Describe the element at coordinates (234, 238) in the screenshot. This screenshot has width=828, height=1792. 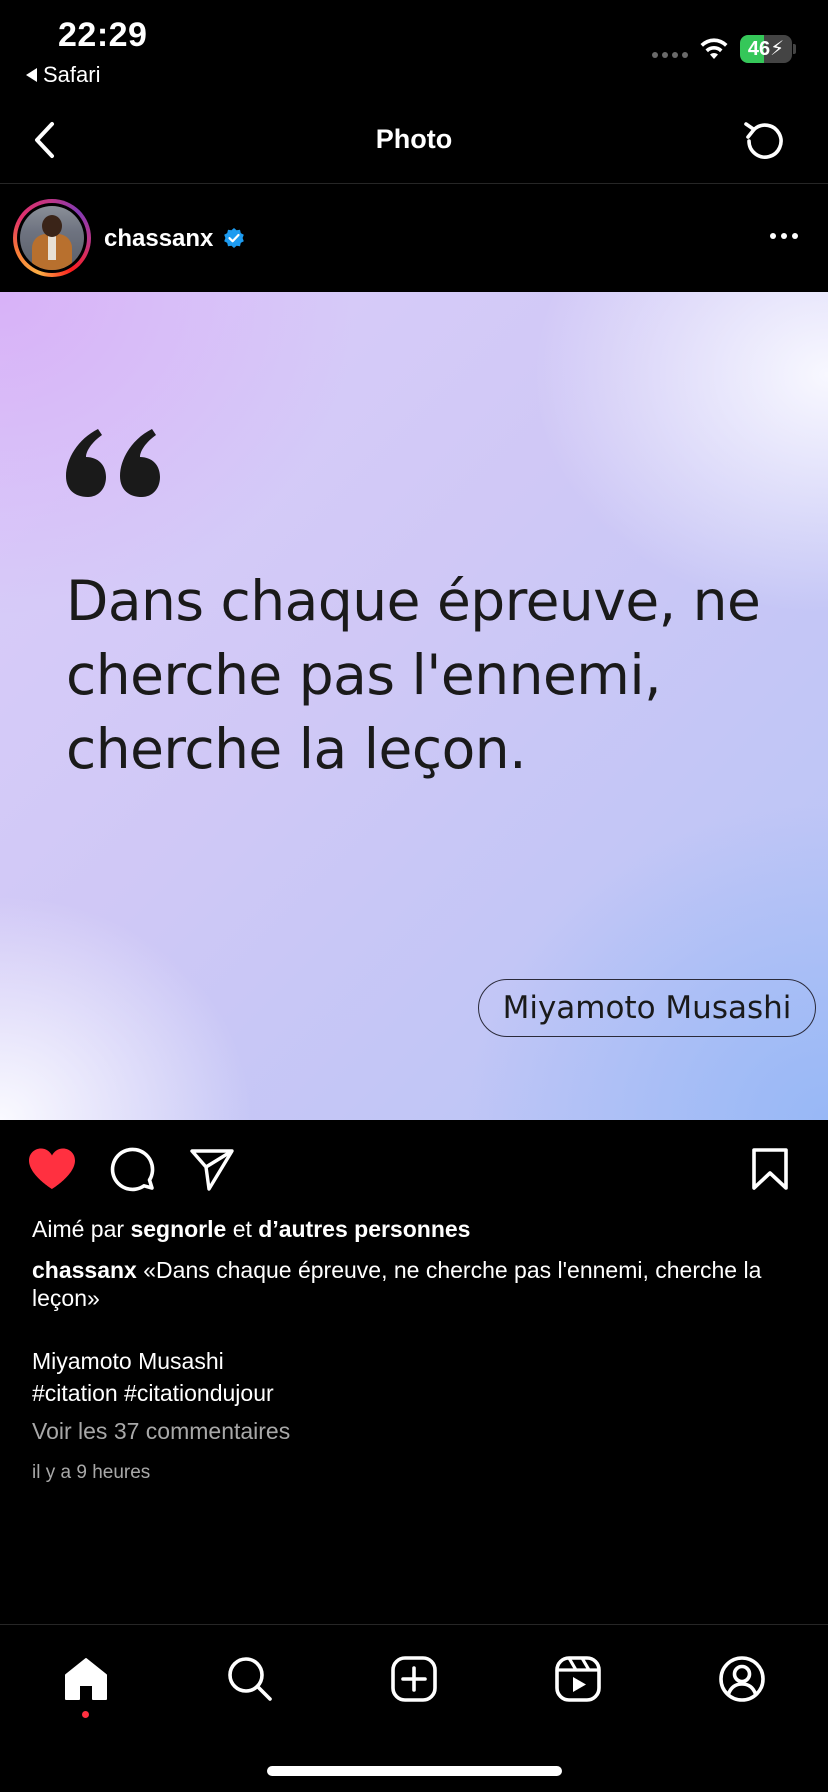
I see `verified-badge-icon` at that location.